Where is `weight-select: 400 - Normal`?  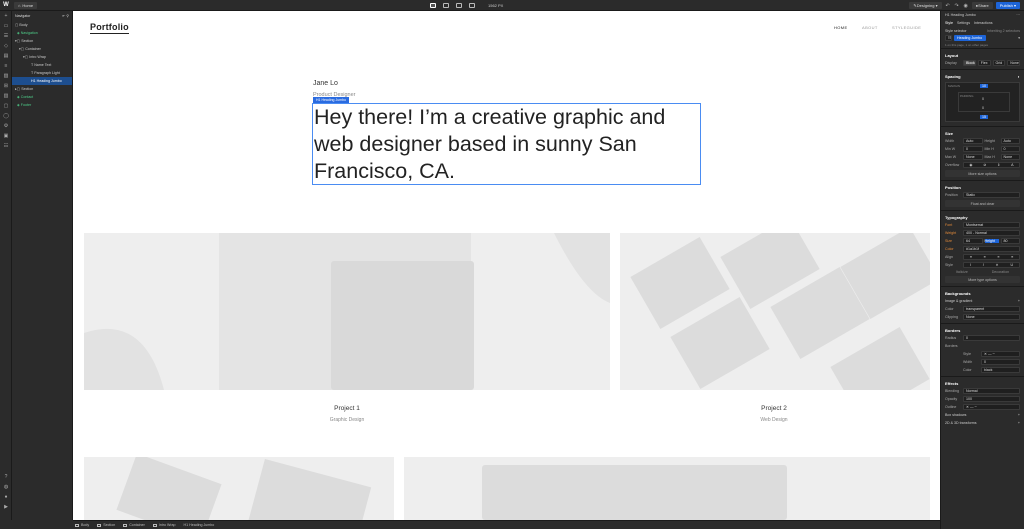
weight-select: 400 - Normal is located at coordinates (991, 233).